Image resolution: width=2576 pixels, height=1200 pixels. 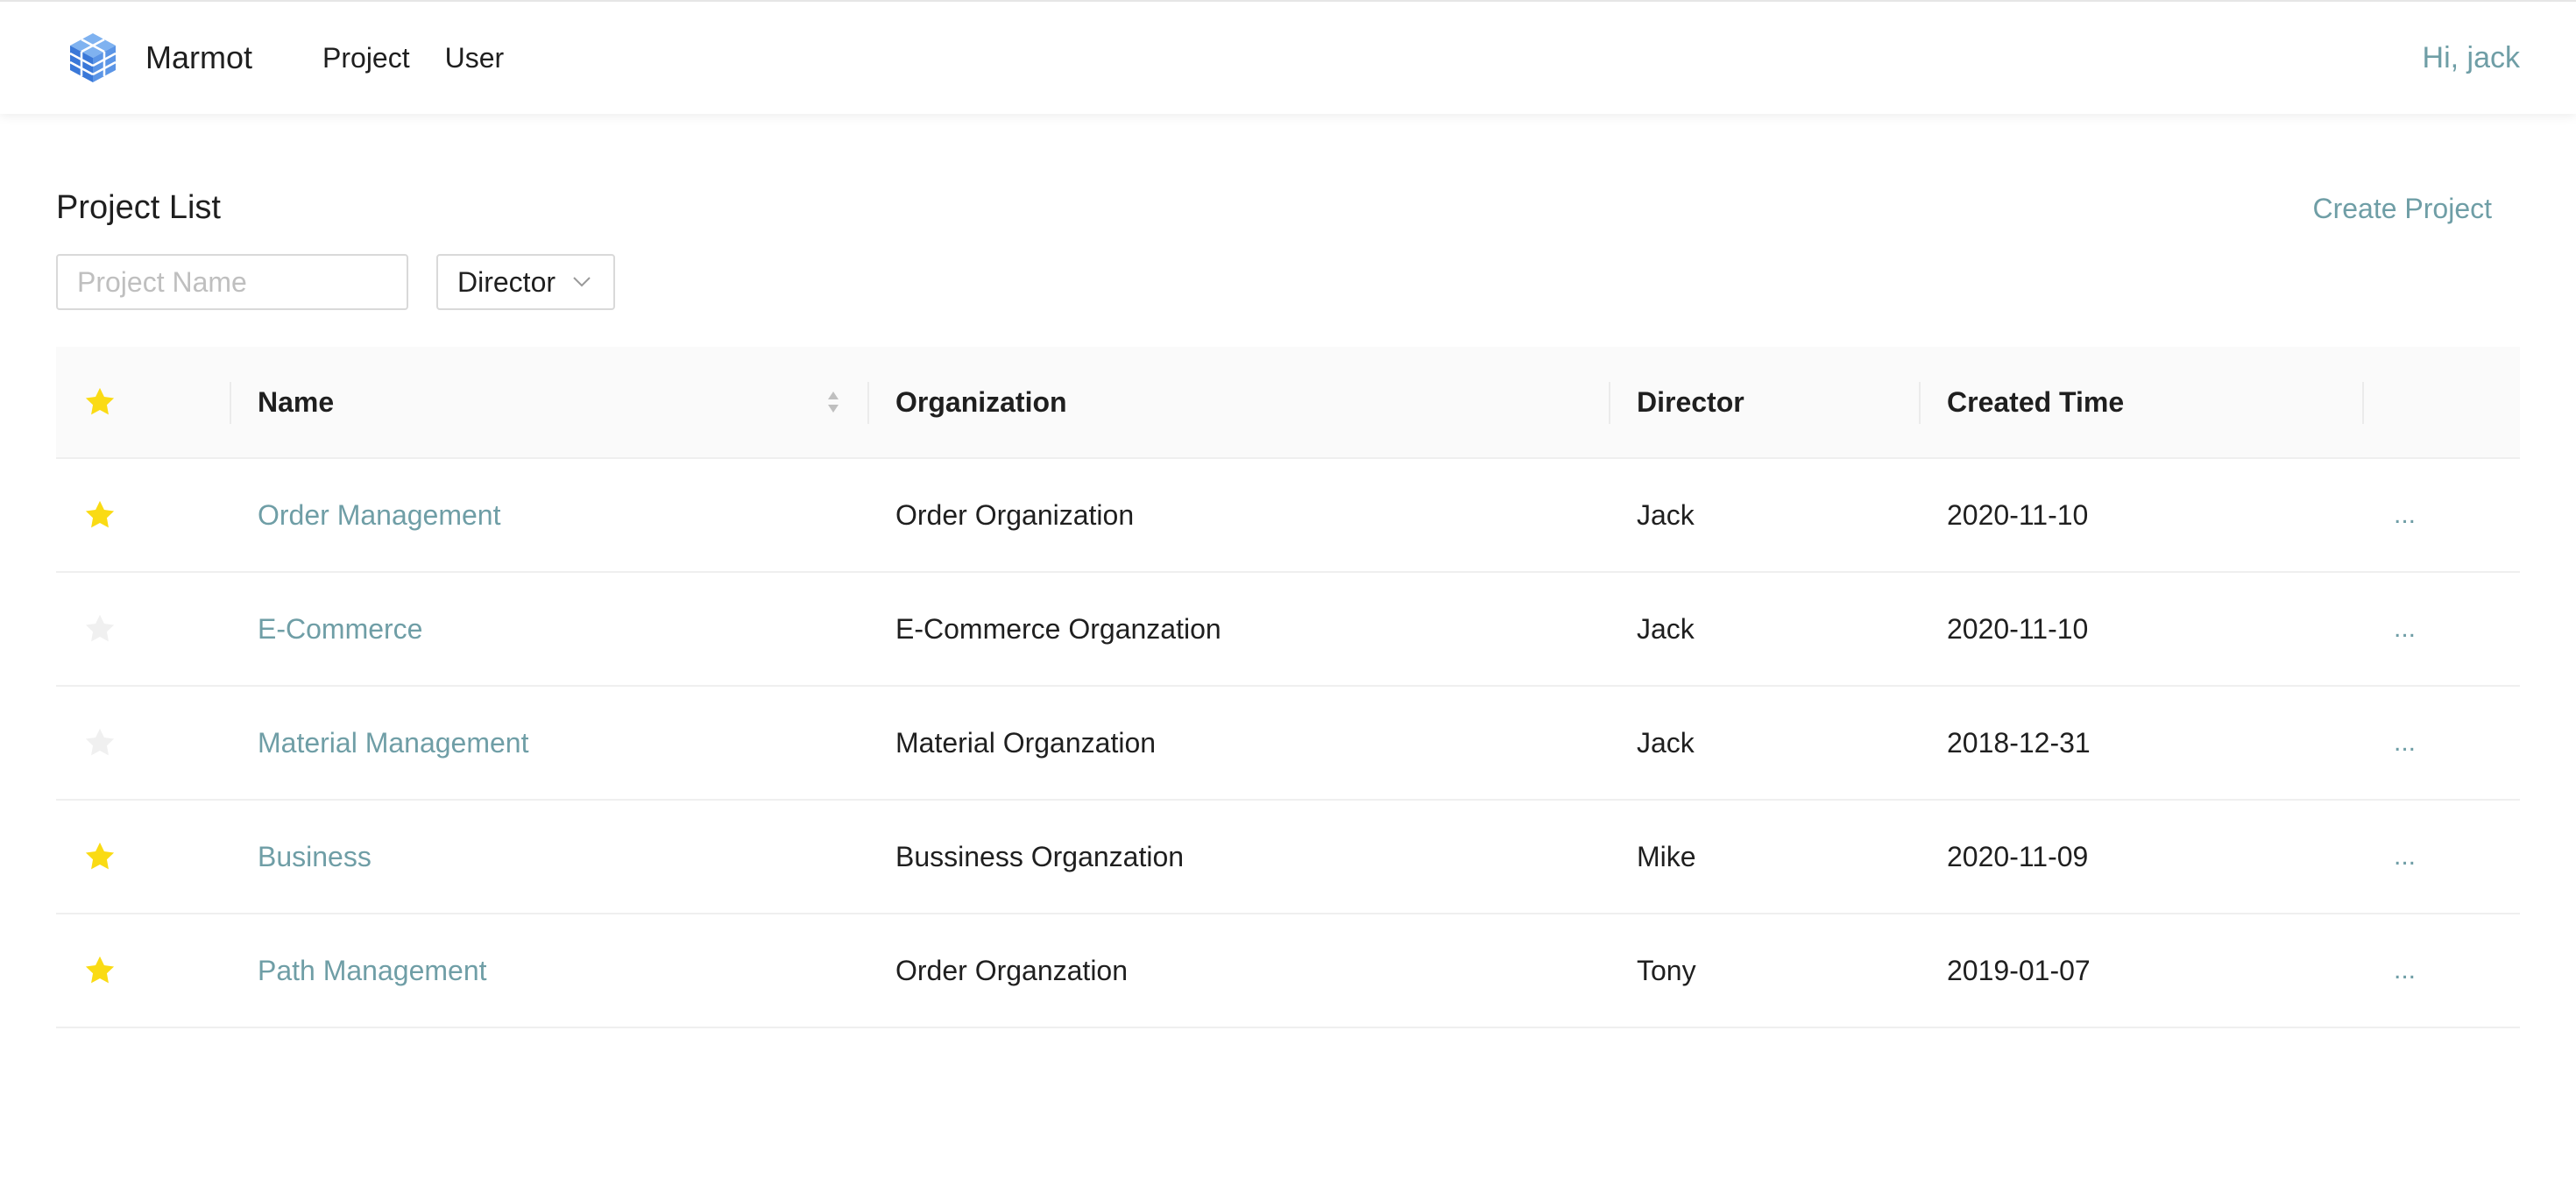 I want to click on brand-name: Marmot, so click(x=199, y=57).